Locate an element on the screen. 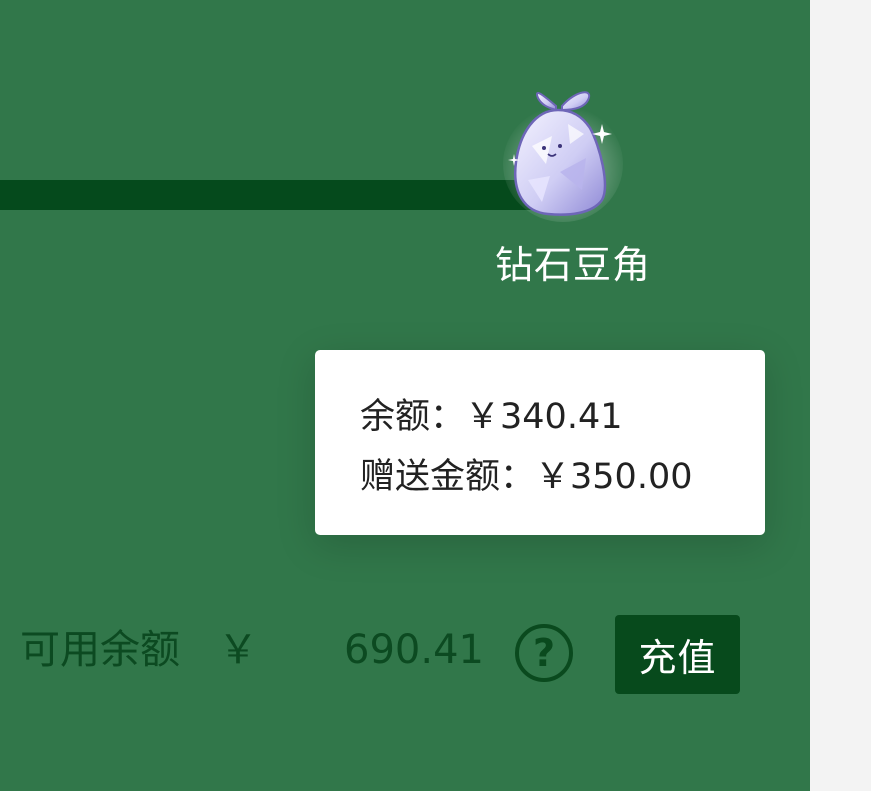  available-balance-label: 可用余额 is located at coordinates (100, 650).